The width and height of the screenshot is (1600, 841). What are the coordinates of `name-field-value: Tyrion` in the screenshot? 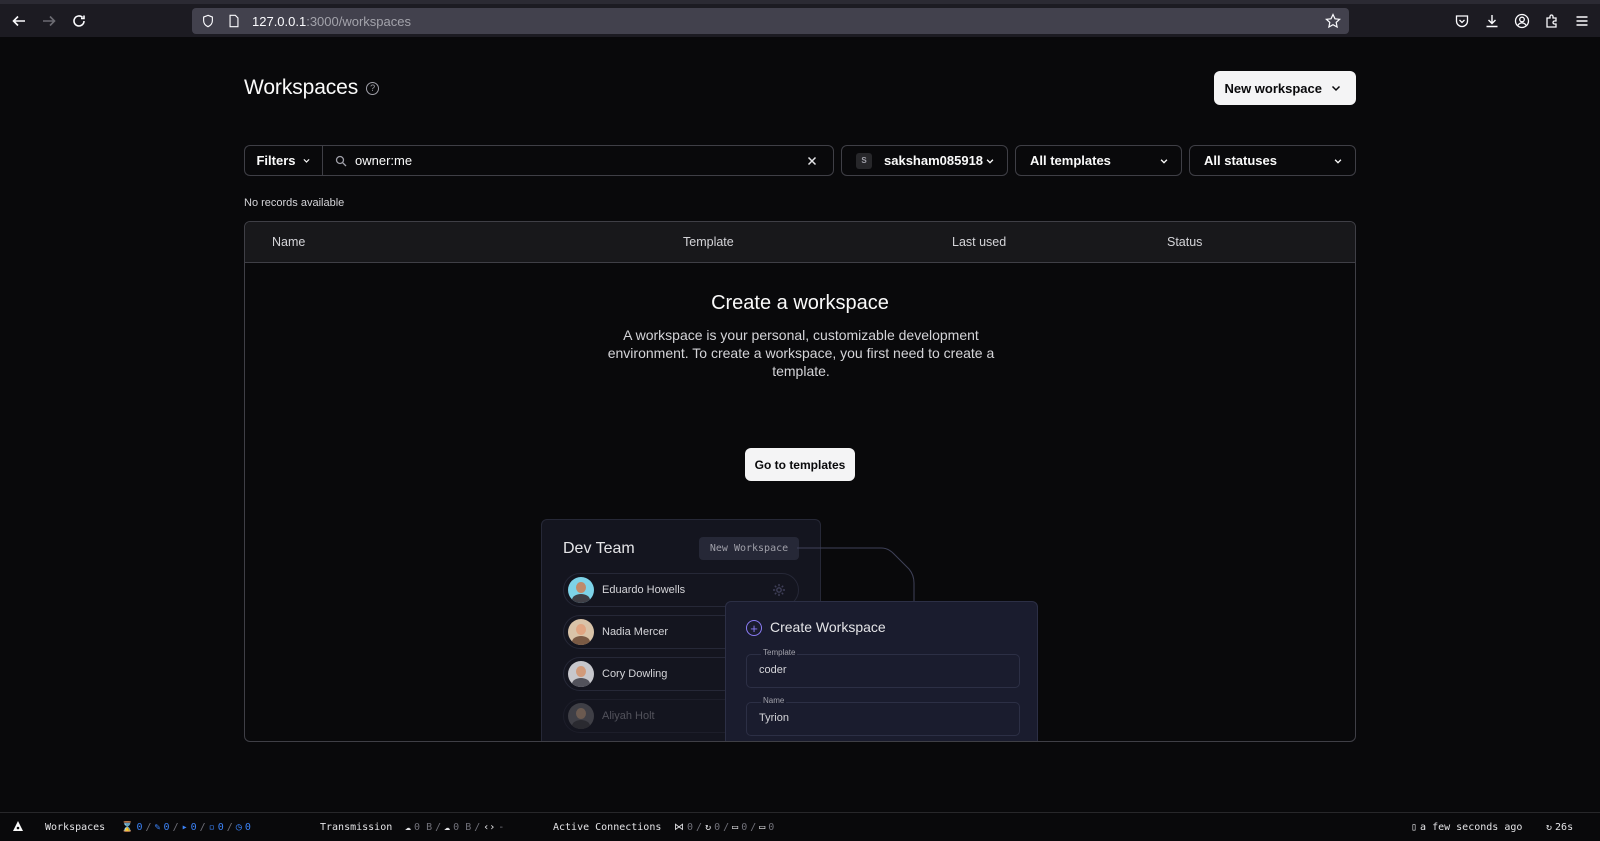 It's located at (774, 718).